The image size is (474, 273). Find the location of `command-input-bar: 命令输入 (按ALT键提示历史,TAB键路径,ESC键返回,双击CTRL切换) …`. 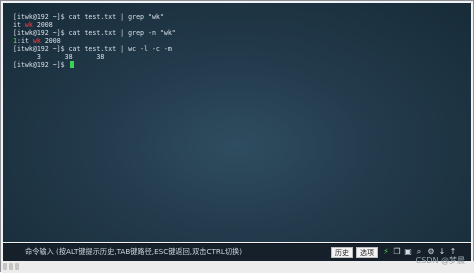

command-input-bar: 命令输入 (按ALT键提示历史,TAB键路径,ESC键返回,双击CTRL切换) … is located at coordinates (237, 252).